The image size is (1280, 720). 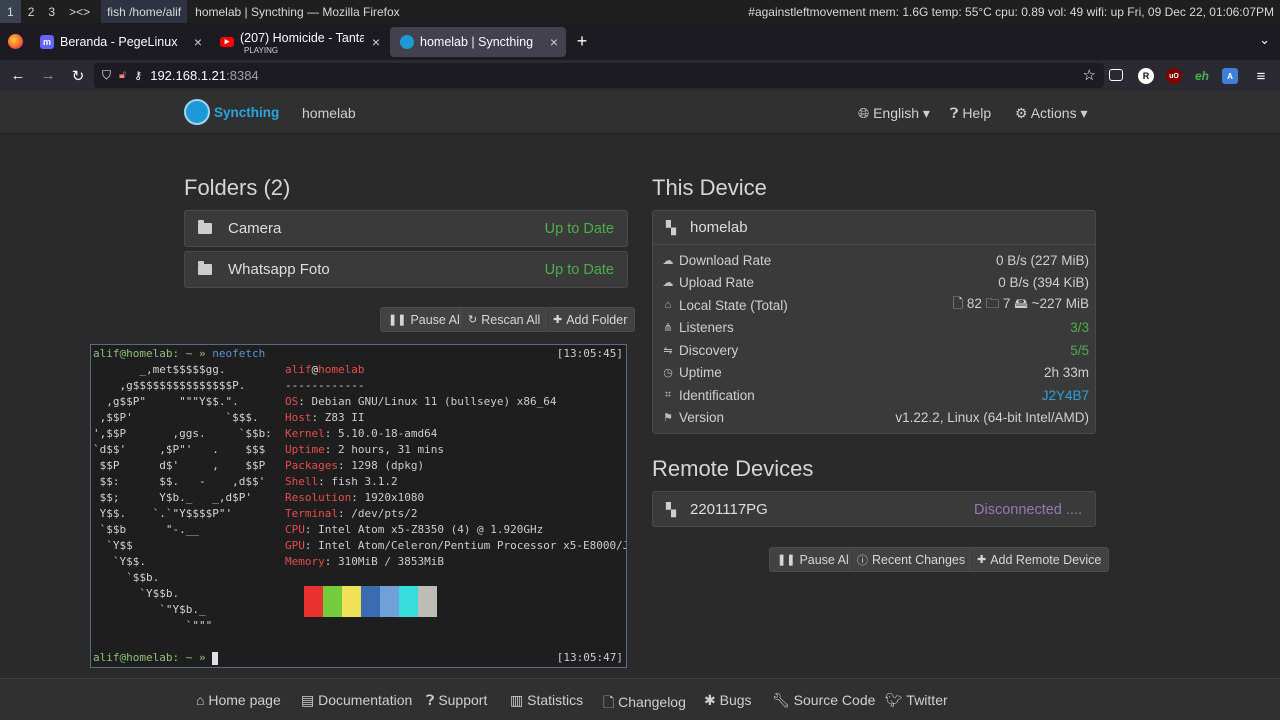 I want to click on pause-all-devices-button: ❚❚ Pause All, so click(x=814, y=559).